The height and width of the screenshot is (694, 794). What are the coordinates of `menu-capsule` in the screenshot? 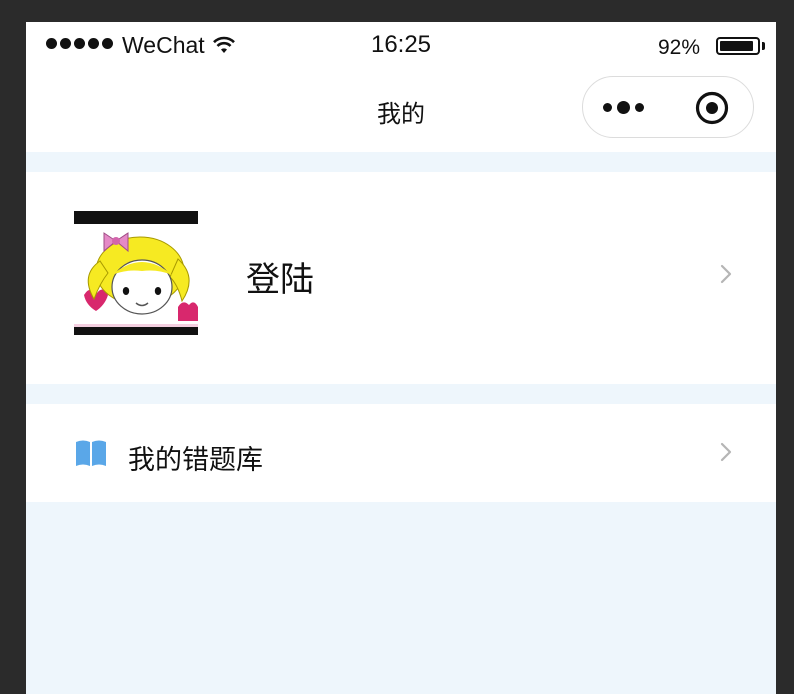 It's located at (668, 107).